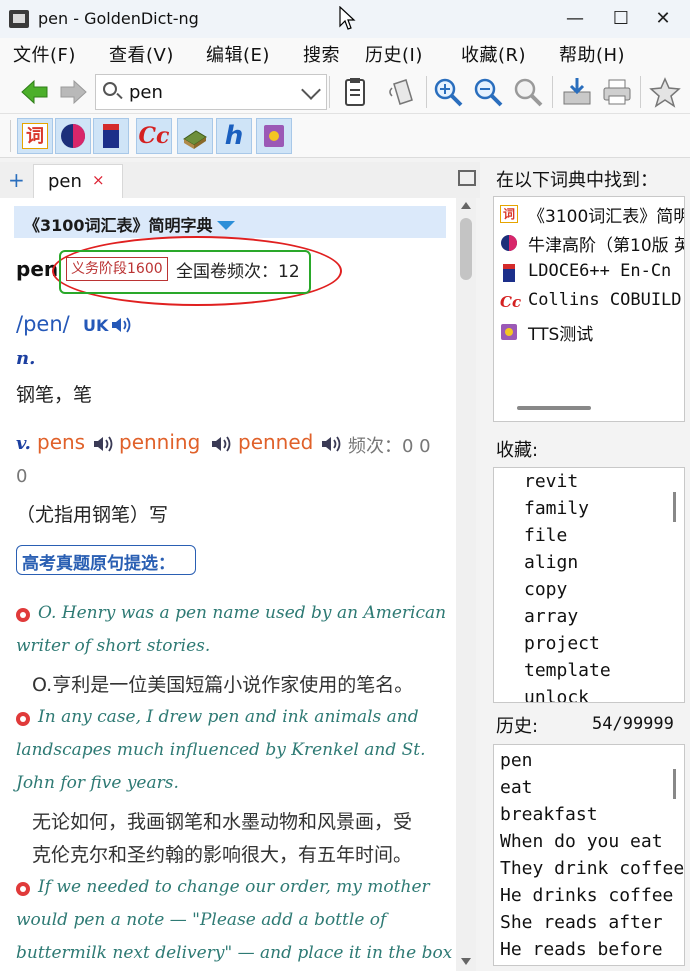 This screenshot has height=971, width=690. Describe the element at coordinates (394, 54) in the screenshot. I see `menu-history: 历史(I)` at that location.